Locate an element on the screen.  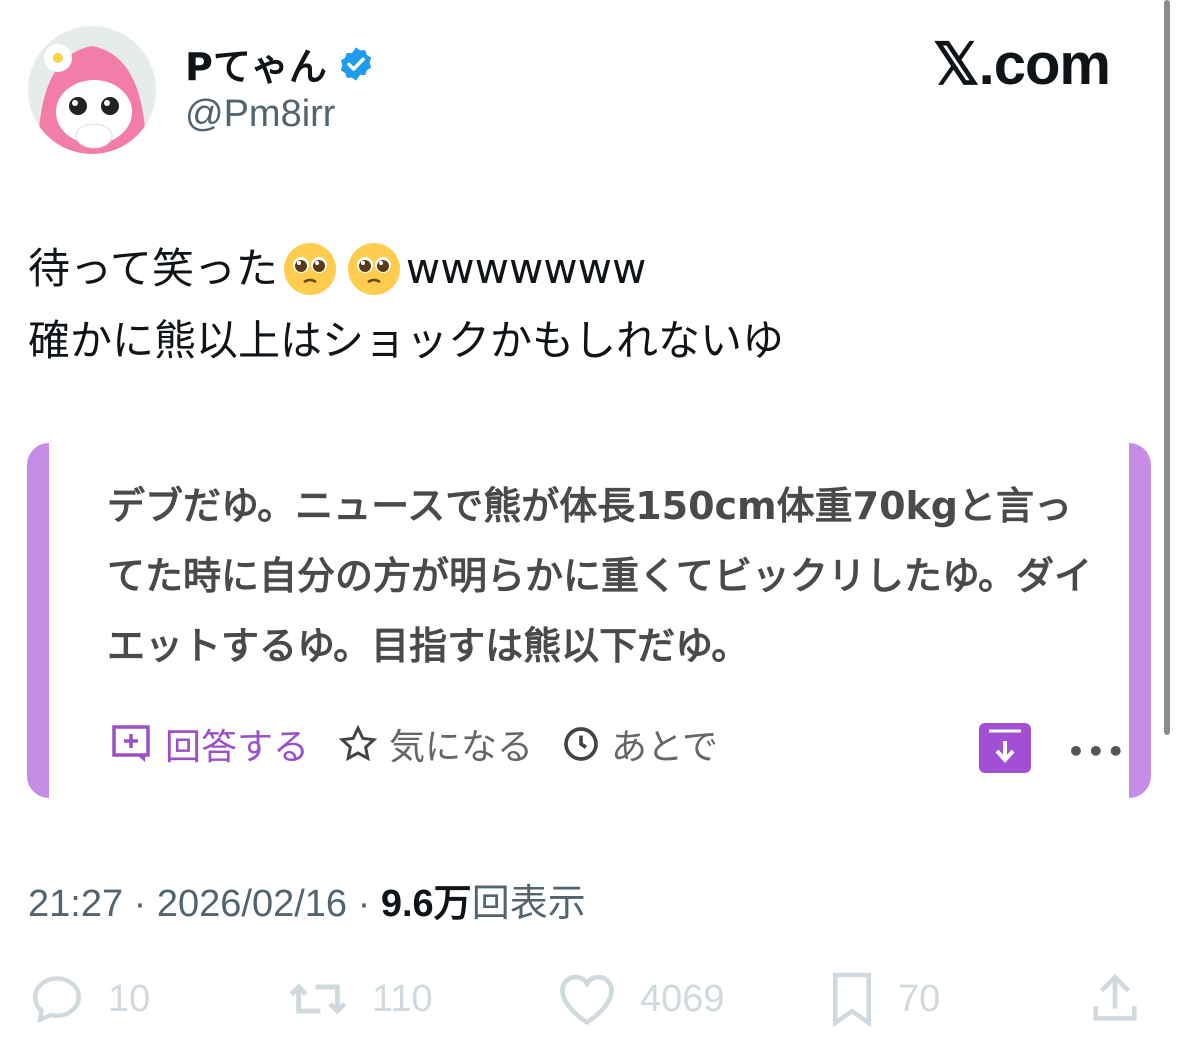
answer-label: 回答する is located at coordinates (237, 747).